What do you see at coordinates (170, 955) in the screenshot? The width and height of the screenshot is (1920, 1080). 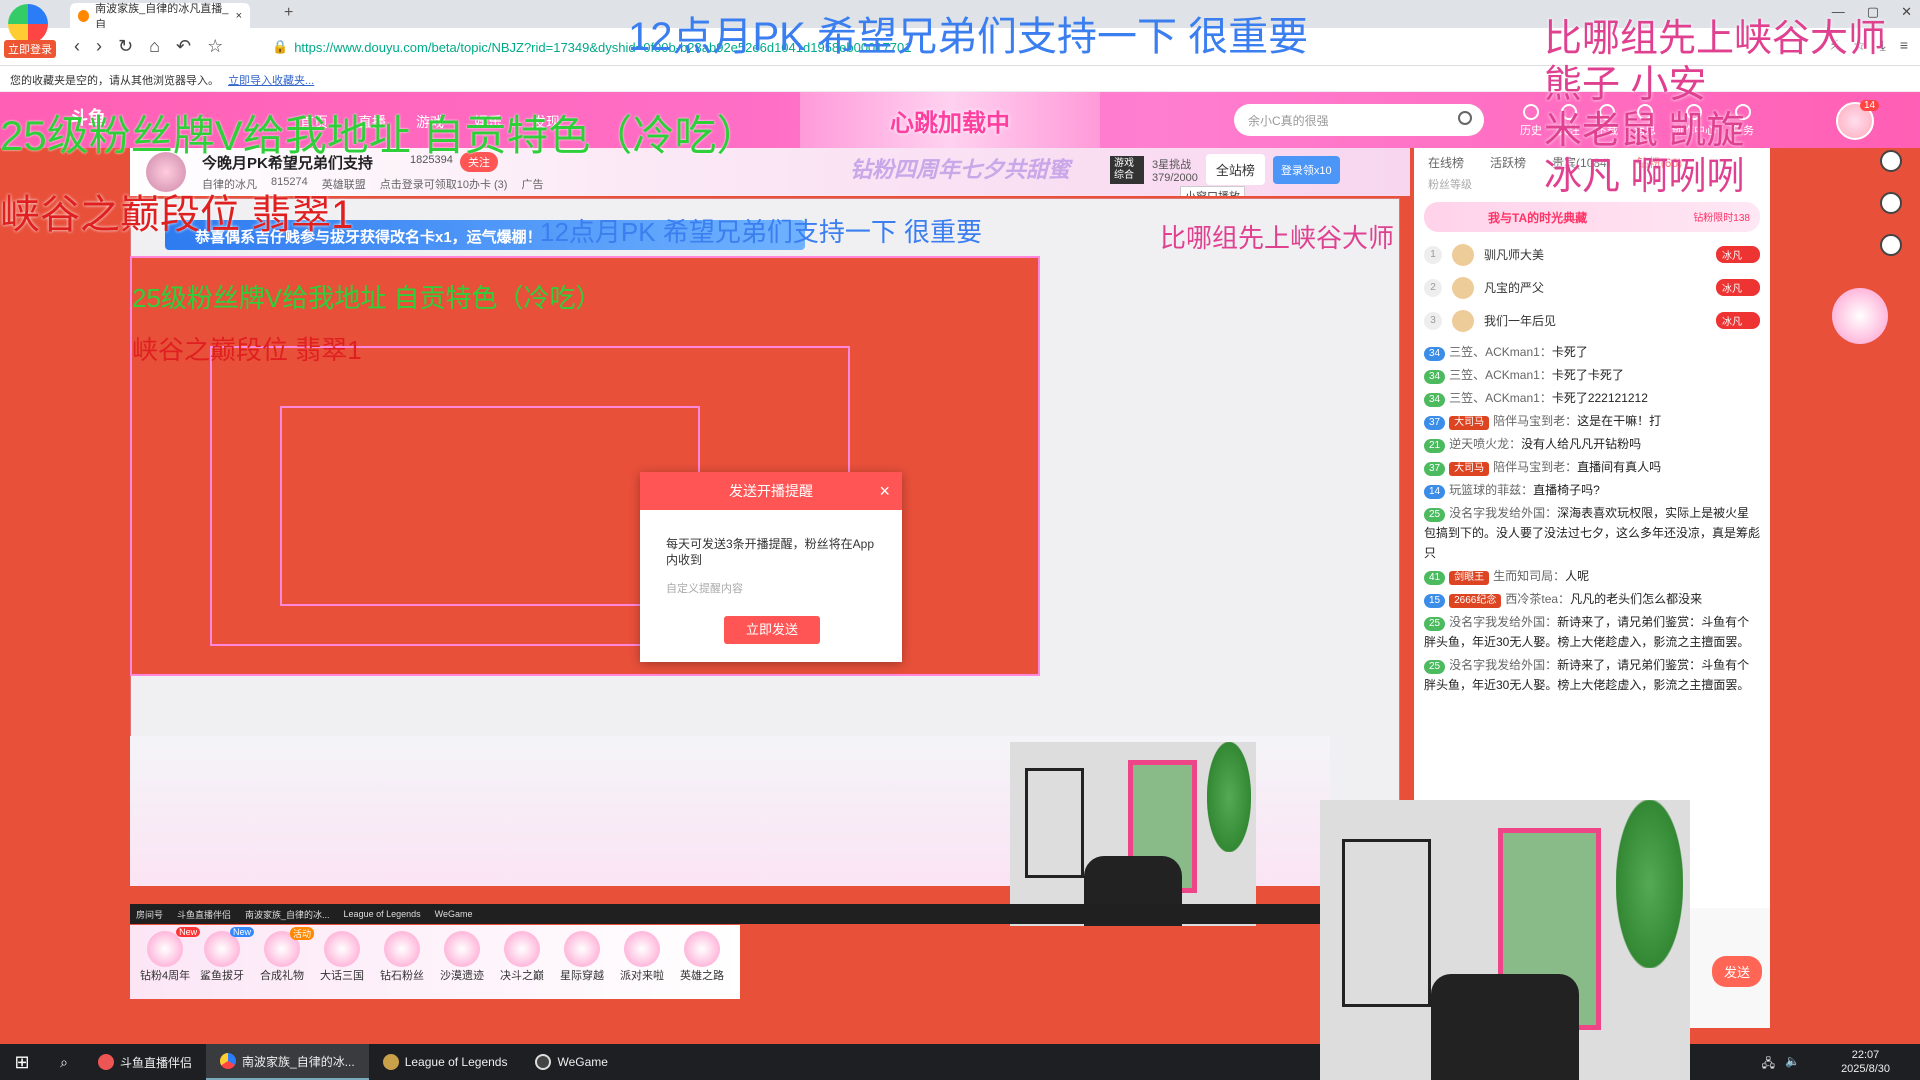 I see `gift-item: New 钻粉4周年` at bounding box center [170, 955].